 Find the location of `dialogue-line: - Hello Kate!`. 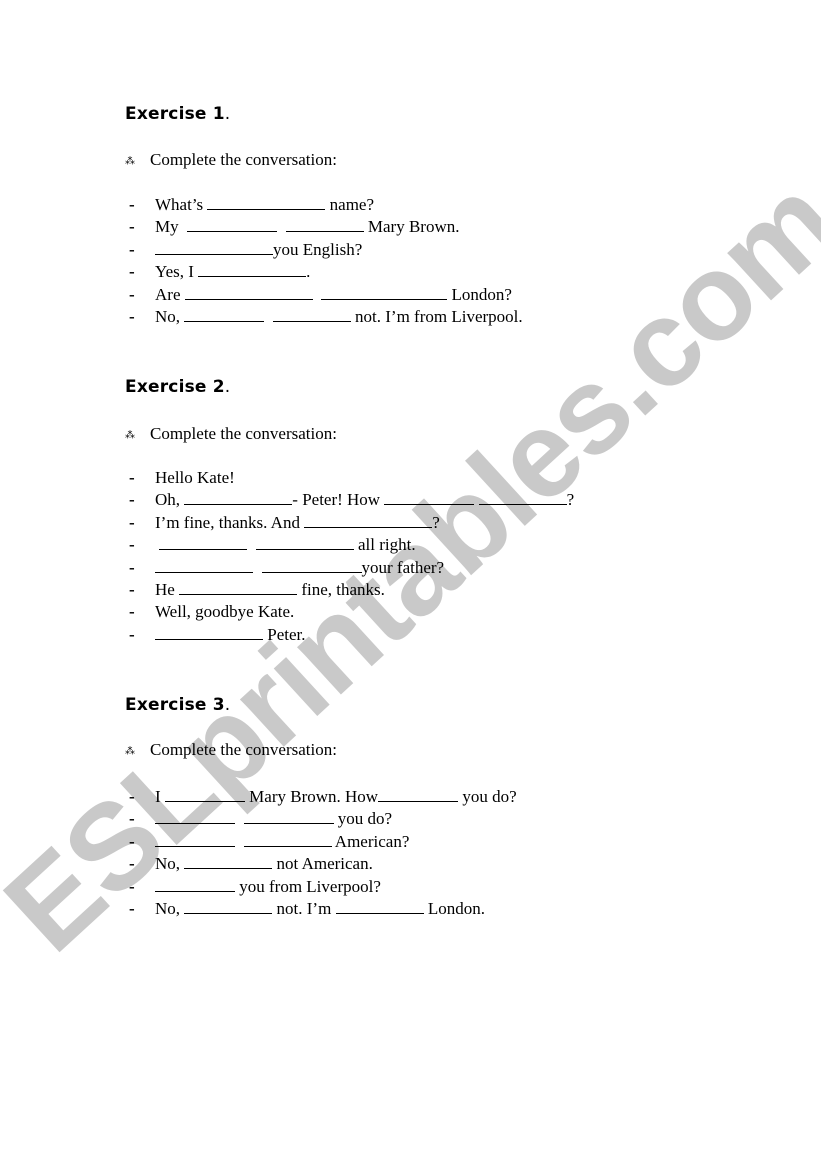

dialogue-line: - Hello Kate! is located at coordinates (182, 478).